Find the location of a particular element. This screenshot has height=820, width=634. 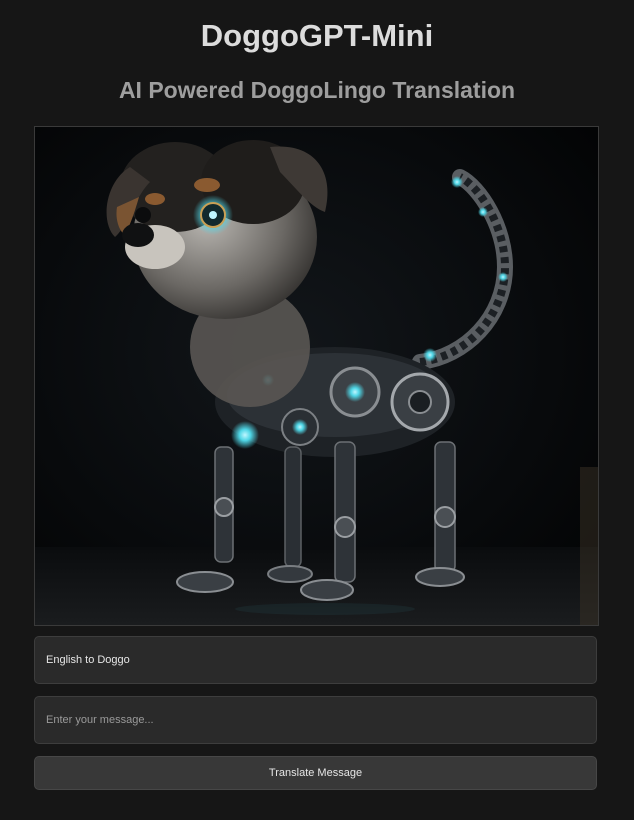

message-input-container is located at coordinates (315, 720).